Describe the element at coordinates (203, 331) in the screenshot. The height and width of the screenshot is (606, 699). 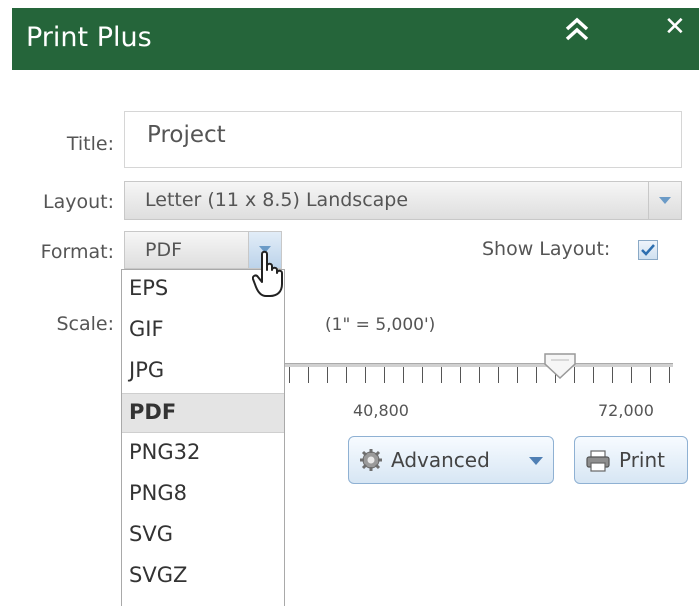
I see `format-option: GIF` at that location.